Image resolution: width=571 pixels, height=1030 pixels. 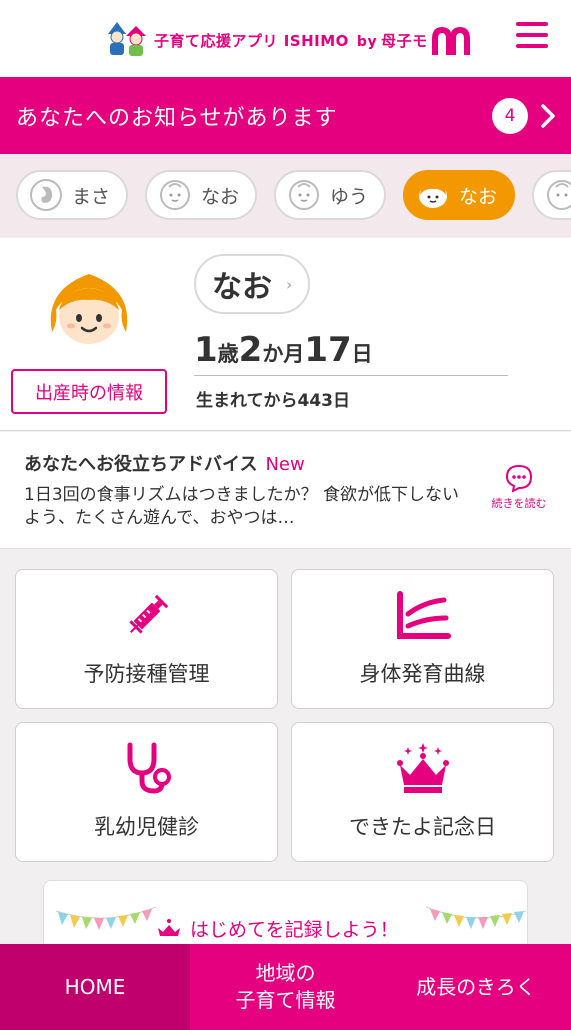 I want to click on birth-info-button: 出産時の情報, so click(x=89, y=391).